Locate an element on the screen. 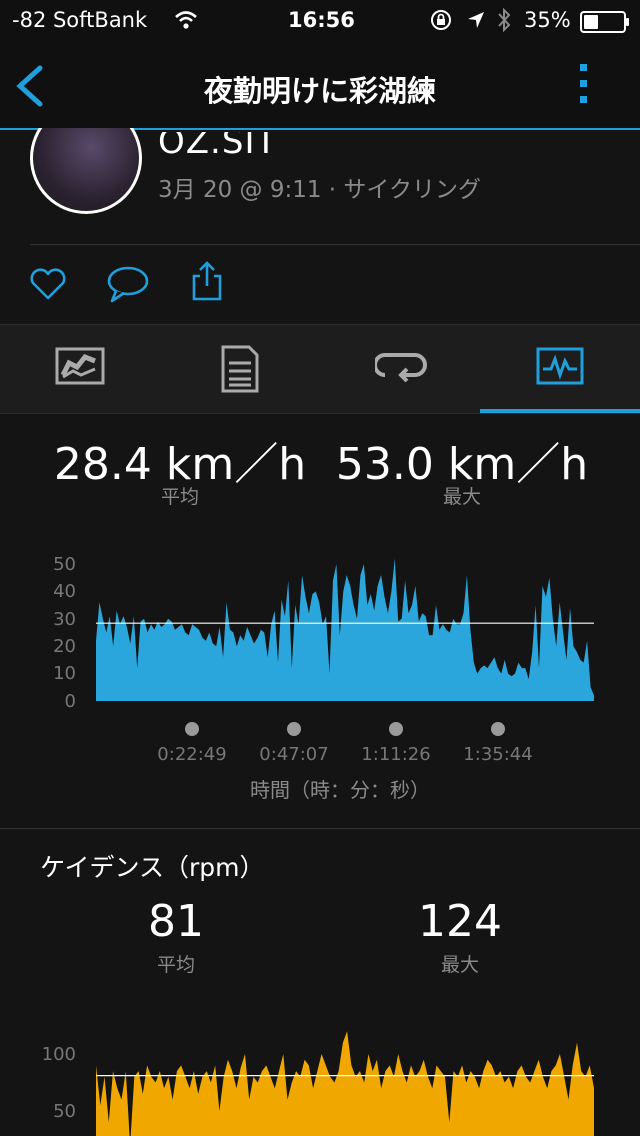  bluetooth-icon is located at coordinates (504, 20).